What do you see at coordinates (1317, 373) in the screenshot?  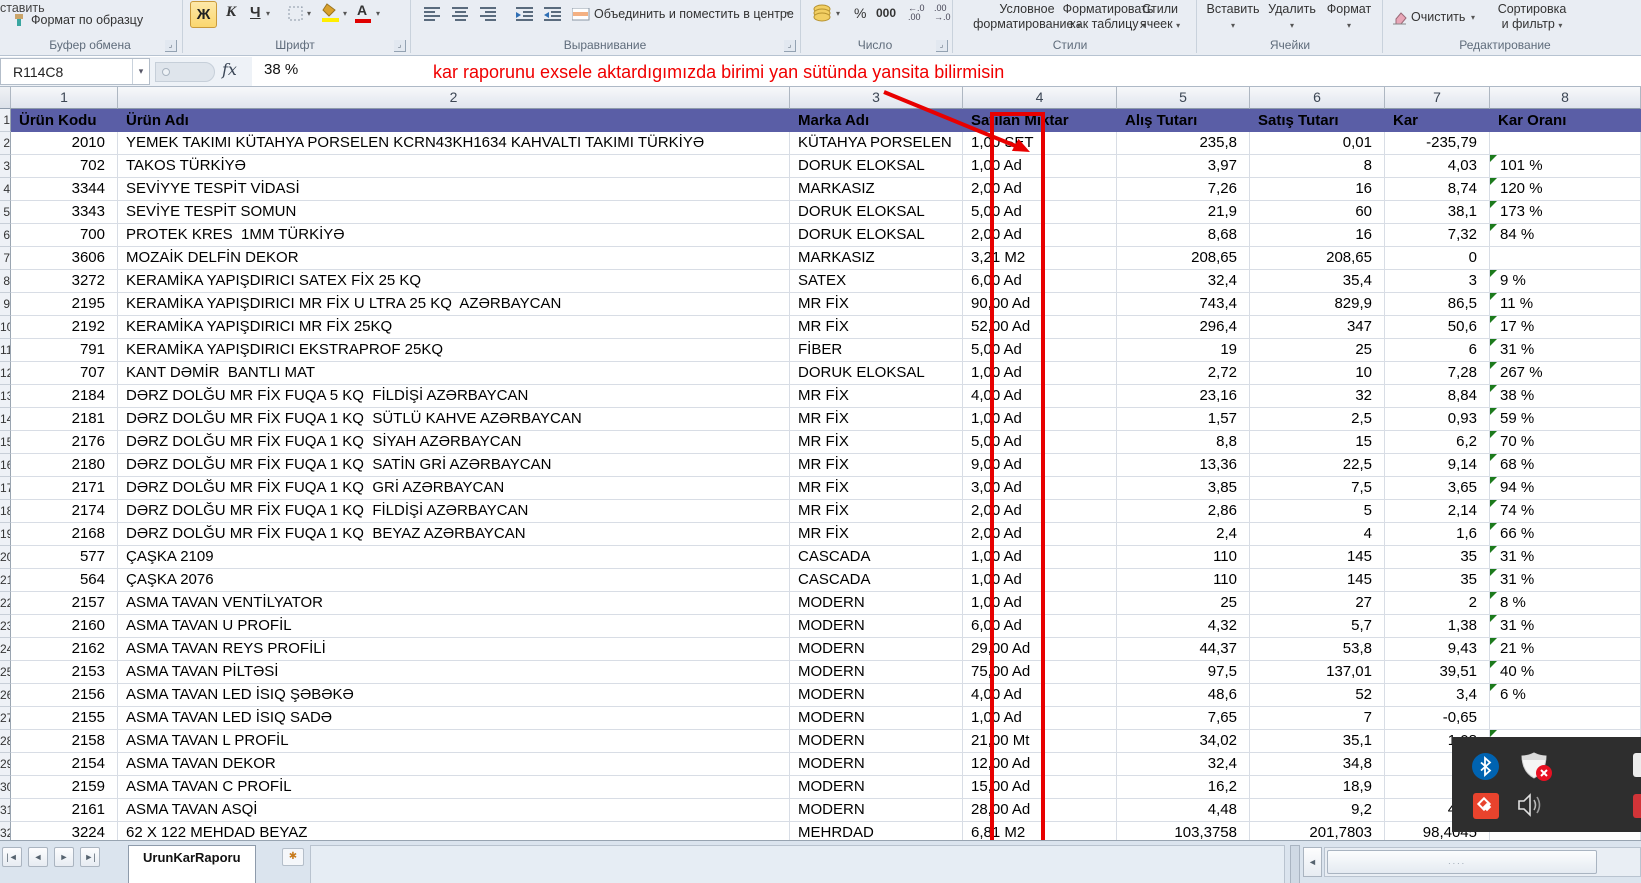 I see `cell: 10` at bounding box center [1317, 373].